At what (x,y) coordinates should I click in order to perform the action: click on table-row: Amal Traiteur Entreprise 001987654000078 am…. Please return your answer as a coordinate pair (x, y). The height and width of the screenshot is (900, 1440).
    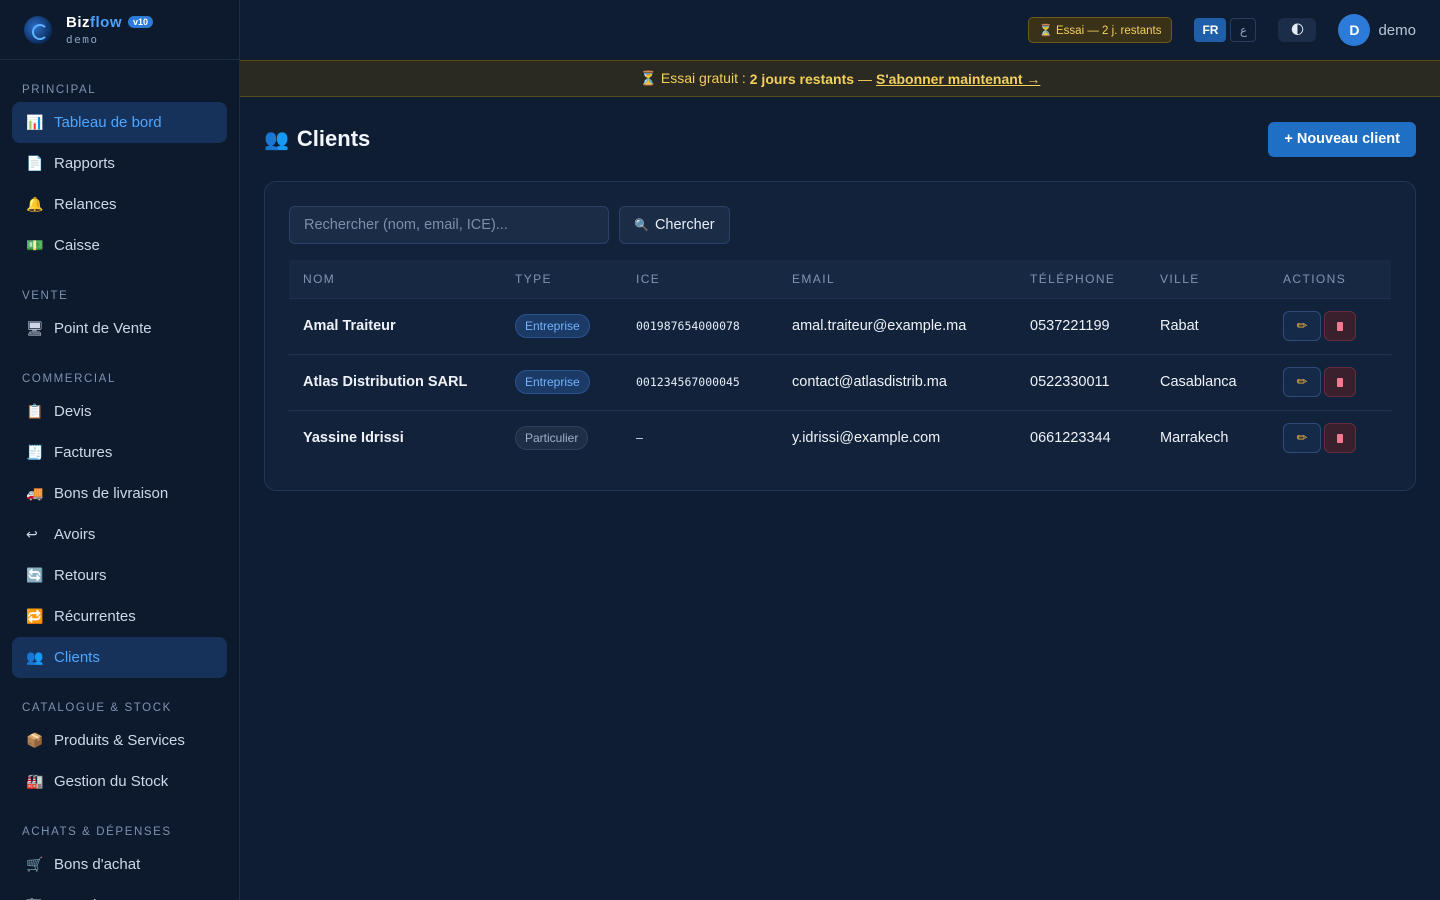
    Looking at the image, I should click on (840, 325).